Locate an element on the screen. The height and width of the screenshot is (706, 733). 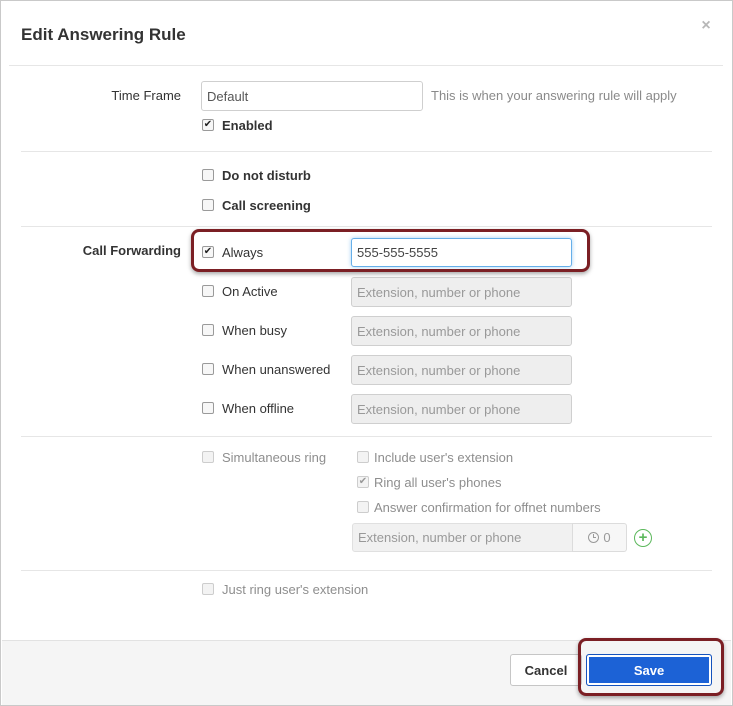
close-icon: × is located at coordinates (706, 27).